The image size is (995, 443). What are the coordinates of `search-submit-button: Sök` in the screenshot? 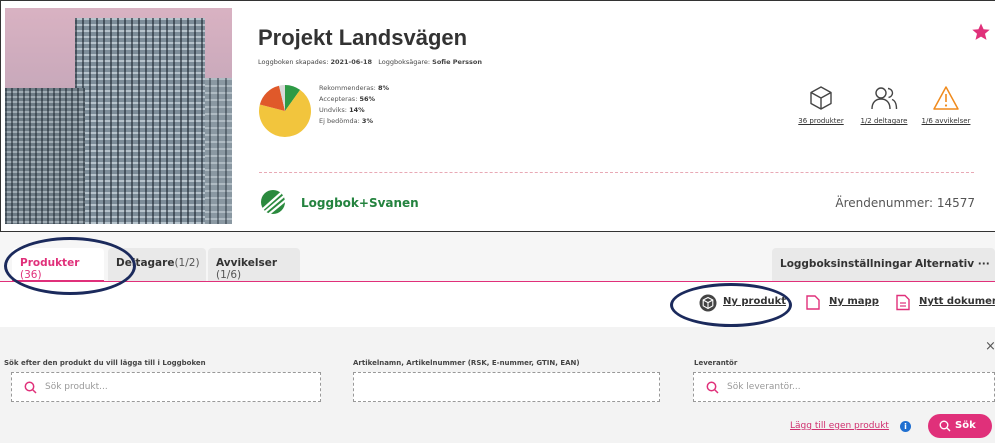 It's located at (960, 426).